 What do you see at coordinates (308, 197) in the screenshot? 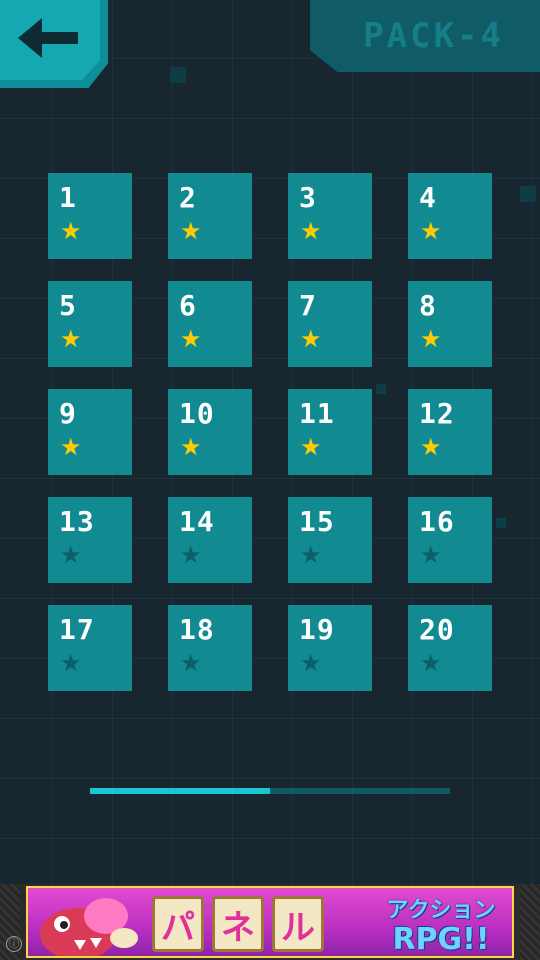
I see `level-number: 3` at bounding box center [308, 197].